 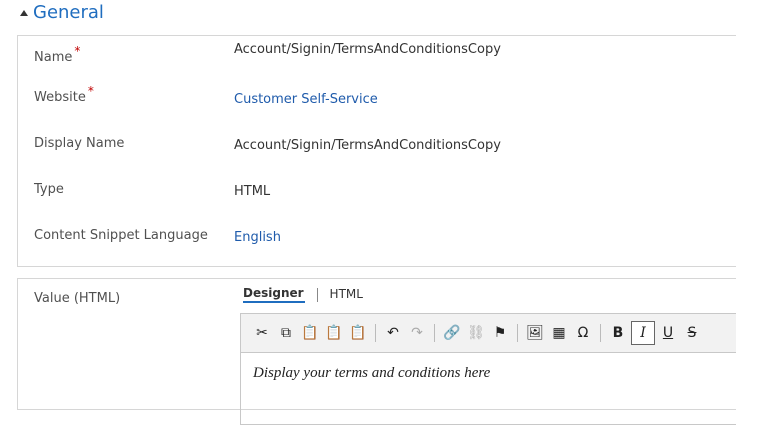 I want to click on table-icon: ▦, so click(x=559, y=333).